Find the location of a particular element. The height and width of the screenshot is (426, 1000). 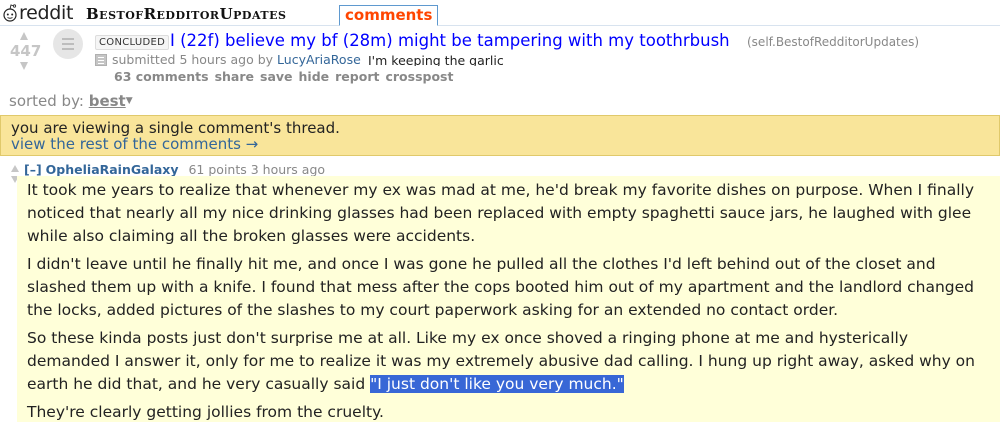

post-preview-text: I'm keeping the garlic is located at coordinates (436, 59).